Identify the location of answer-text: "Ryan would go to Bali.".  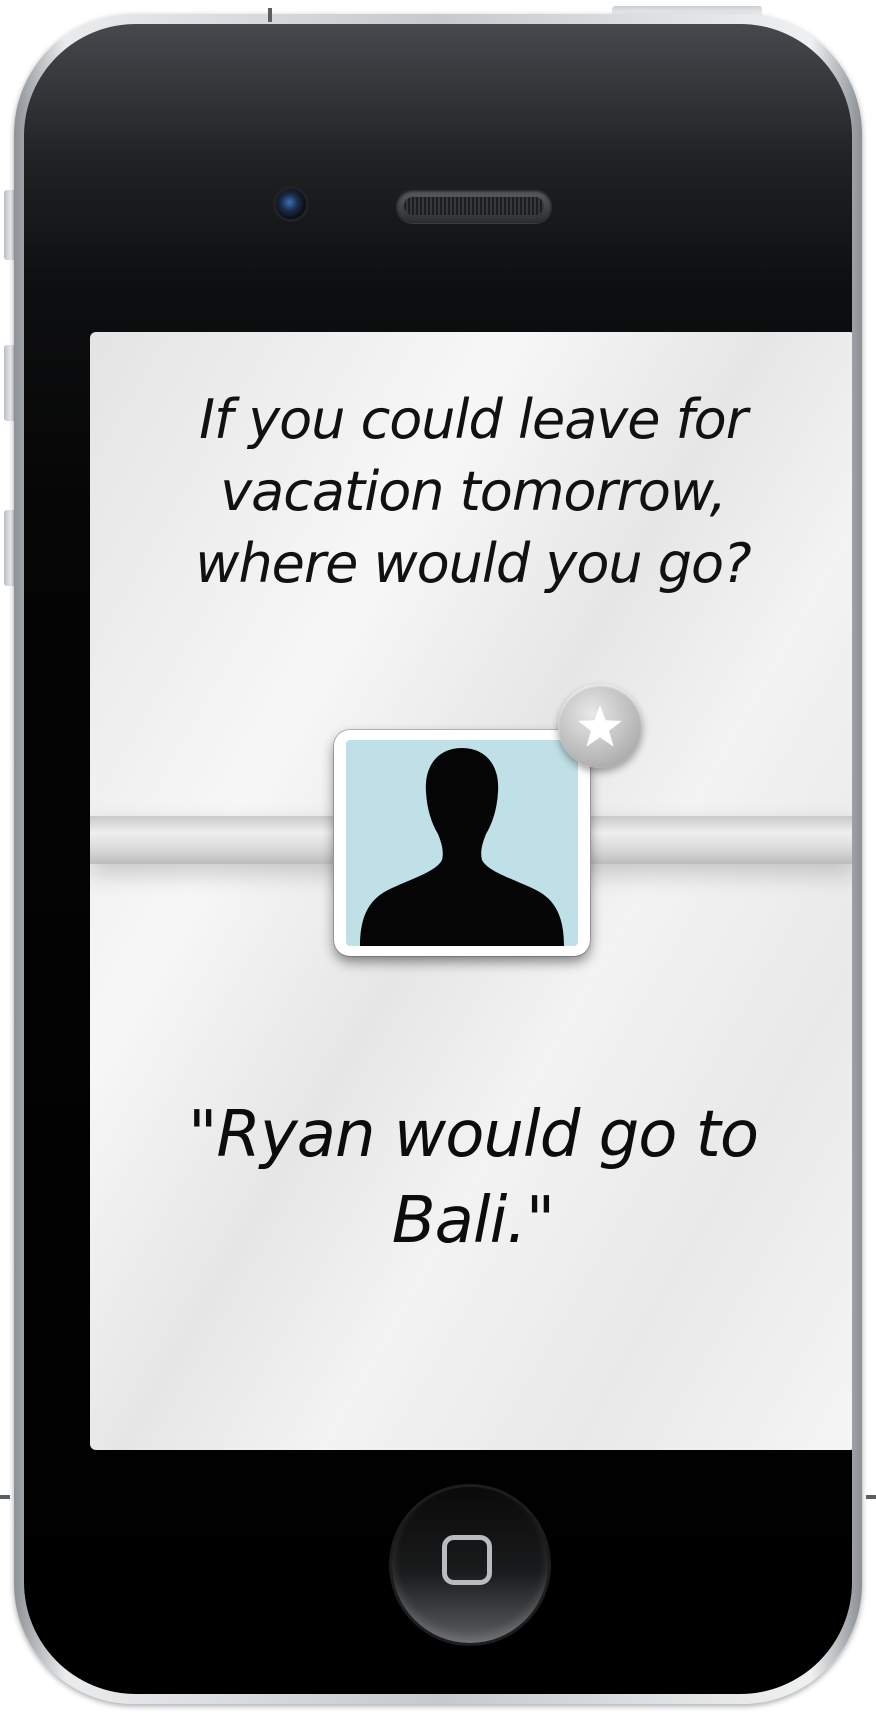
(473, 1178).